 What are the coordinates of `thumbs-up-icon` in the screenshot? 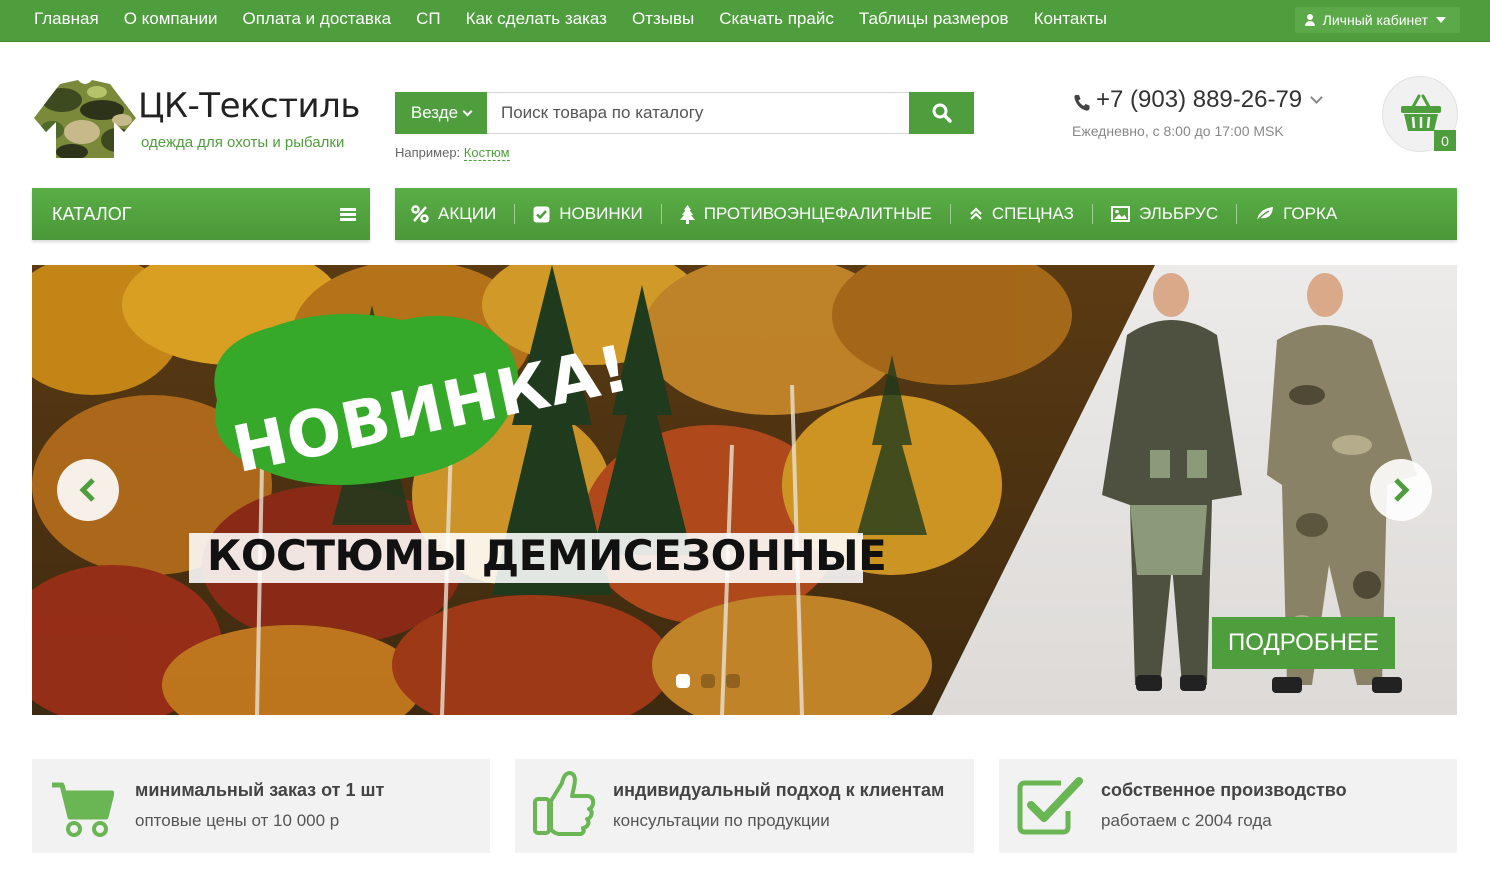 It's located at (564, 803).